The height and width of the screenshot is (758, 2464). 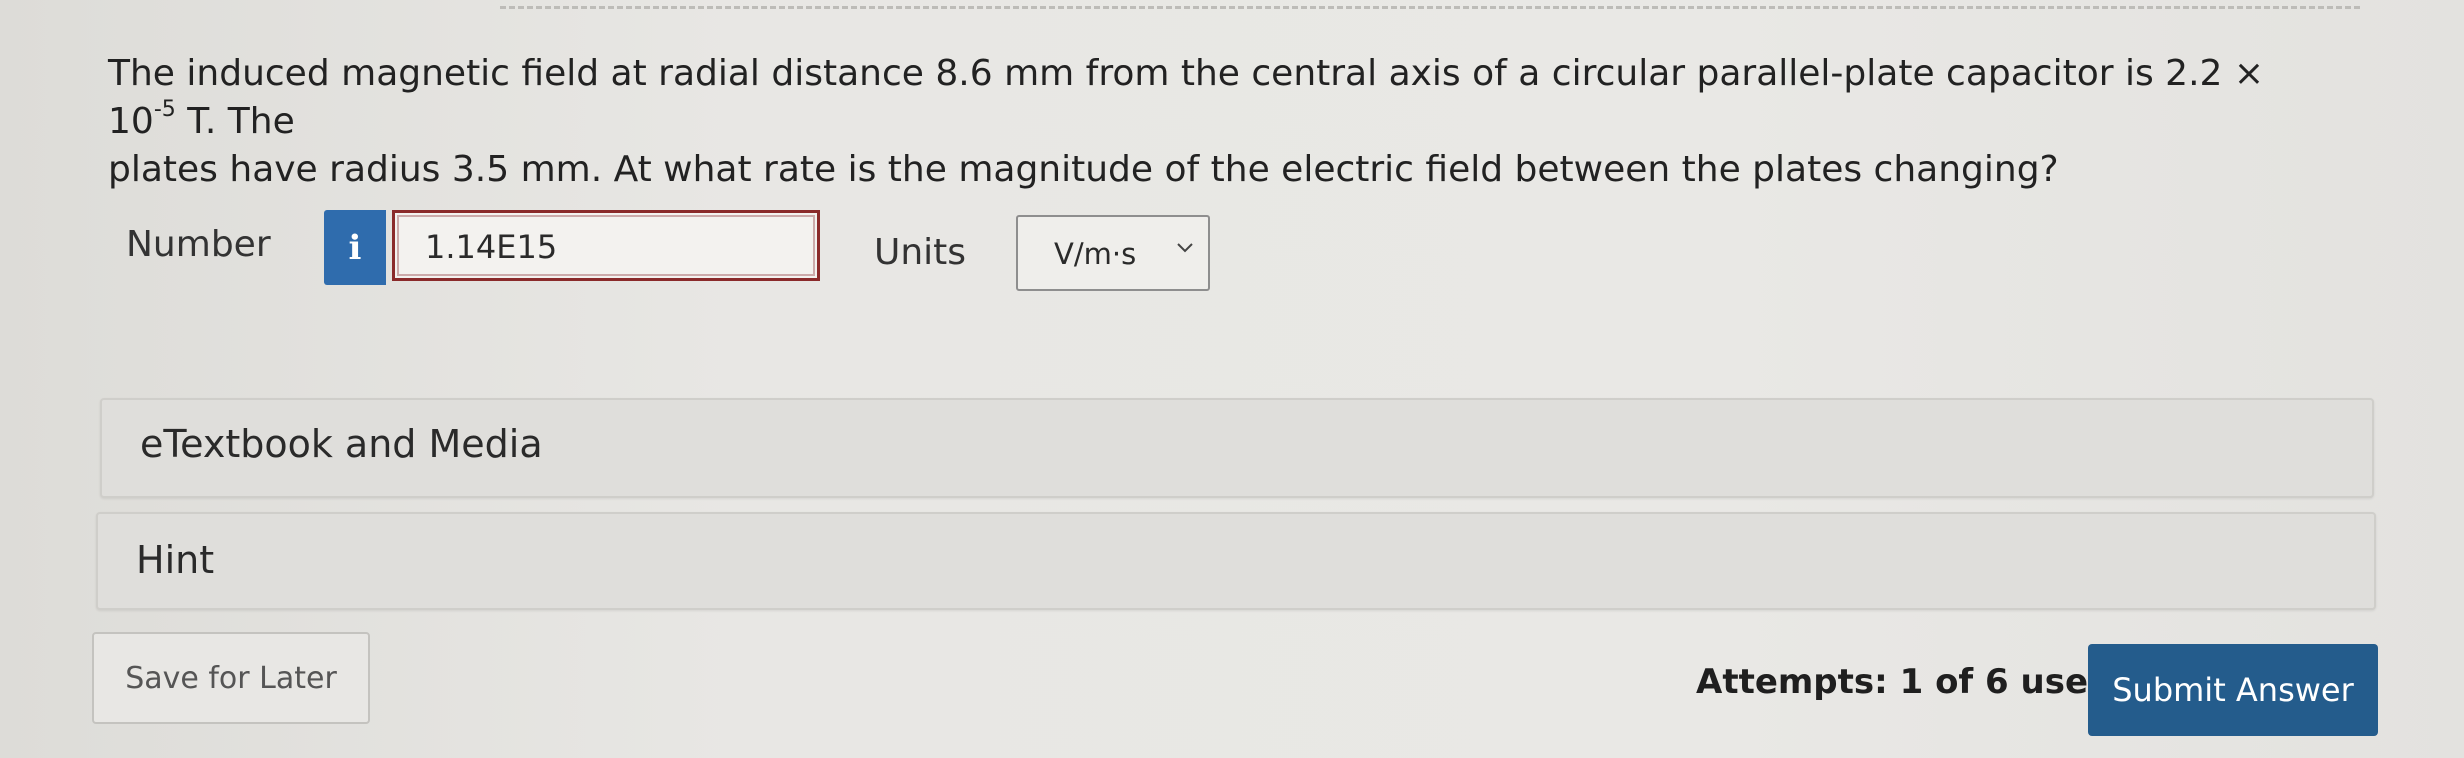 I want to click on hint-label: Hint, so click(x=175, y=560).